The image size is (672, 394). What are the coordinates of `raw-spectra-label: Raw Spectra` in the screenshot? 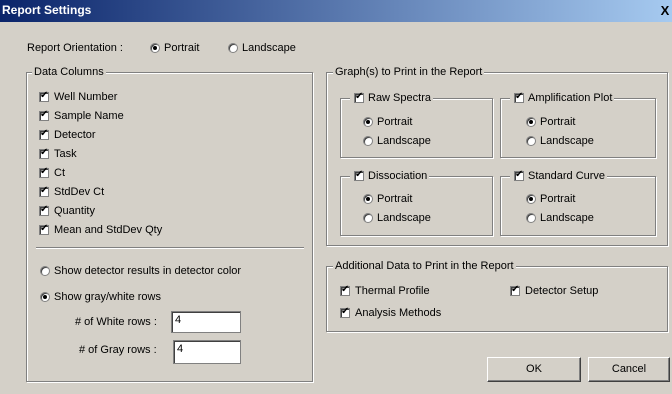 It's located at (399, 98).